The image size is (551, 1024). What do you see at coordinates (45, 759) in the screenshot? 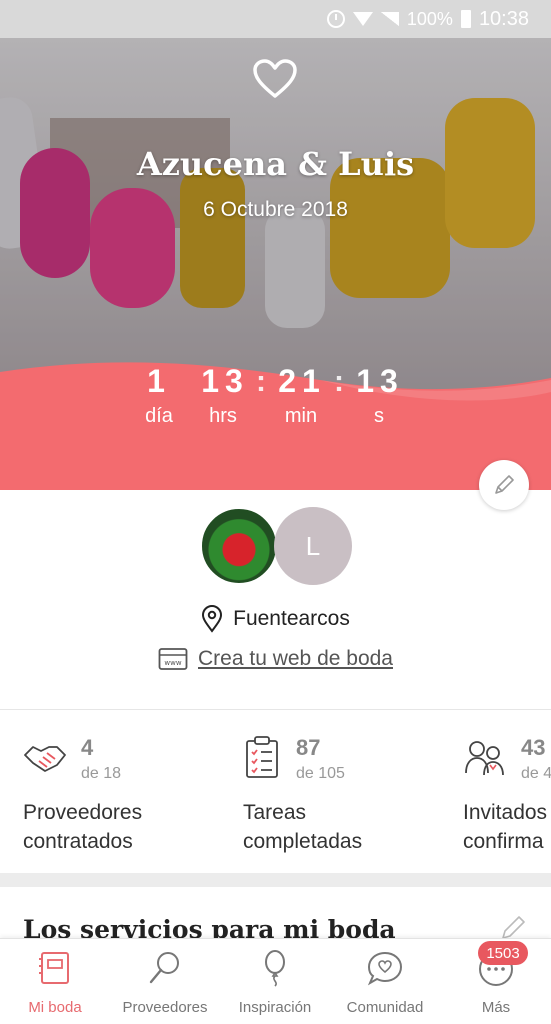
I see `handshake-icon` at bounding box center [45, 759].